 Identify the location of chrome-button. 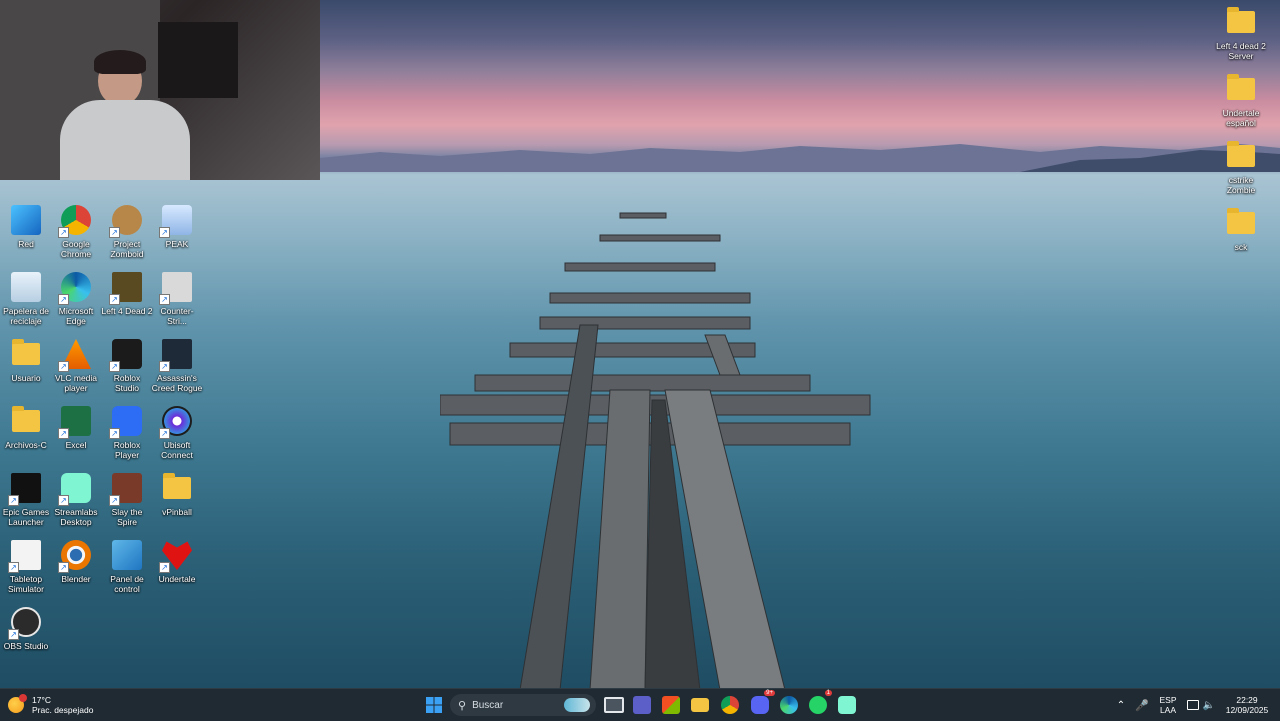
(730, 705).